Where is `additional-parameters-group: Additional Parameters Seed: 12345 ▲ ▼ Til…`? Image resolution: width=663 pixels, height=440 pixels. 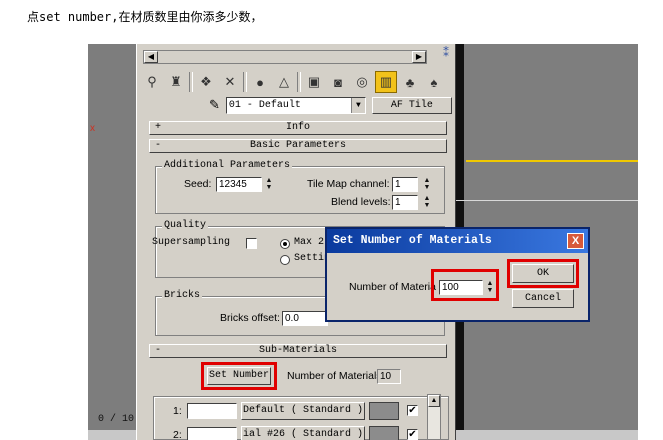 additional-parameters-group: Additional Parameters Seed: 12345 ▲ ▼ Til… is located at coordinates (300, 187).